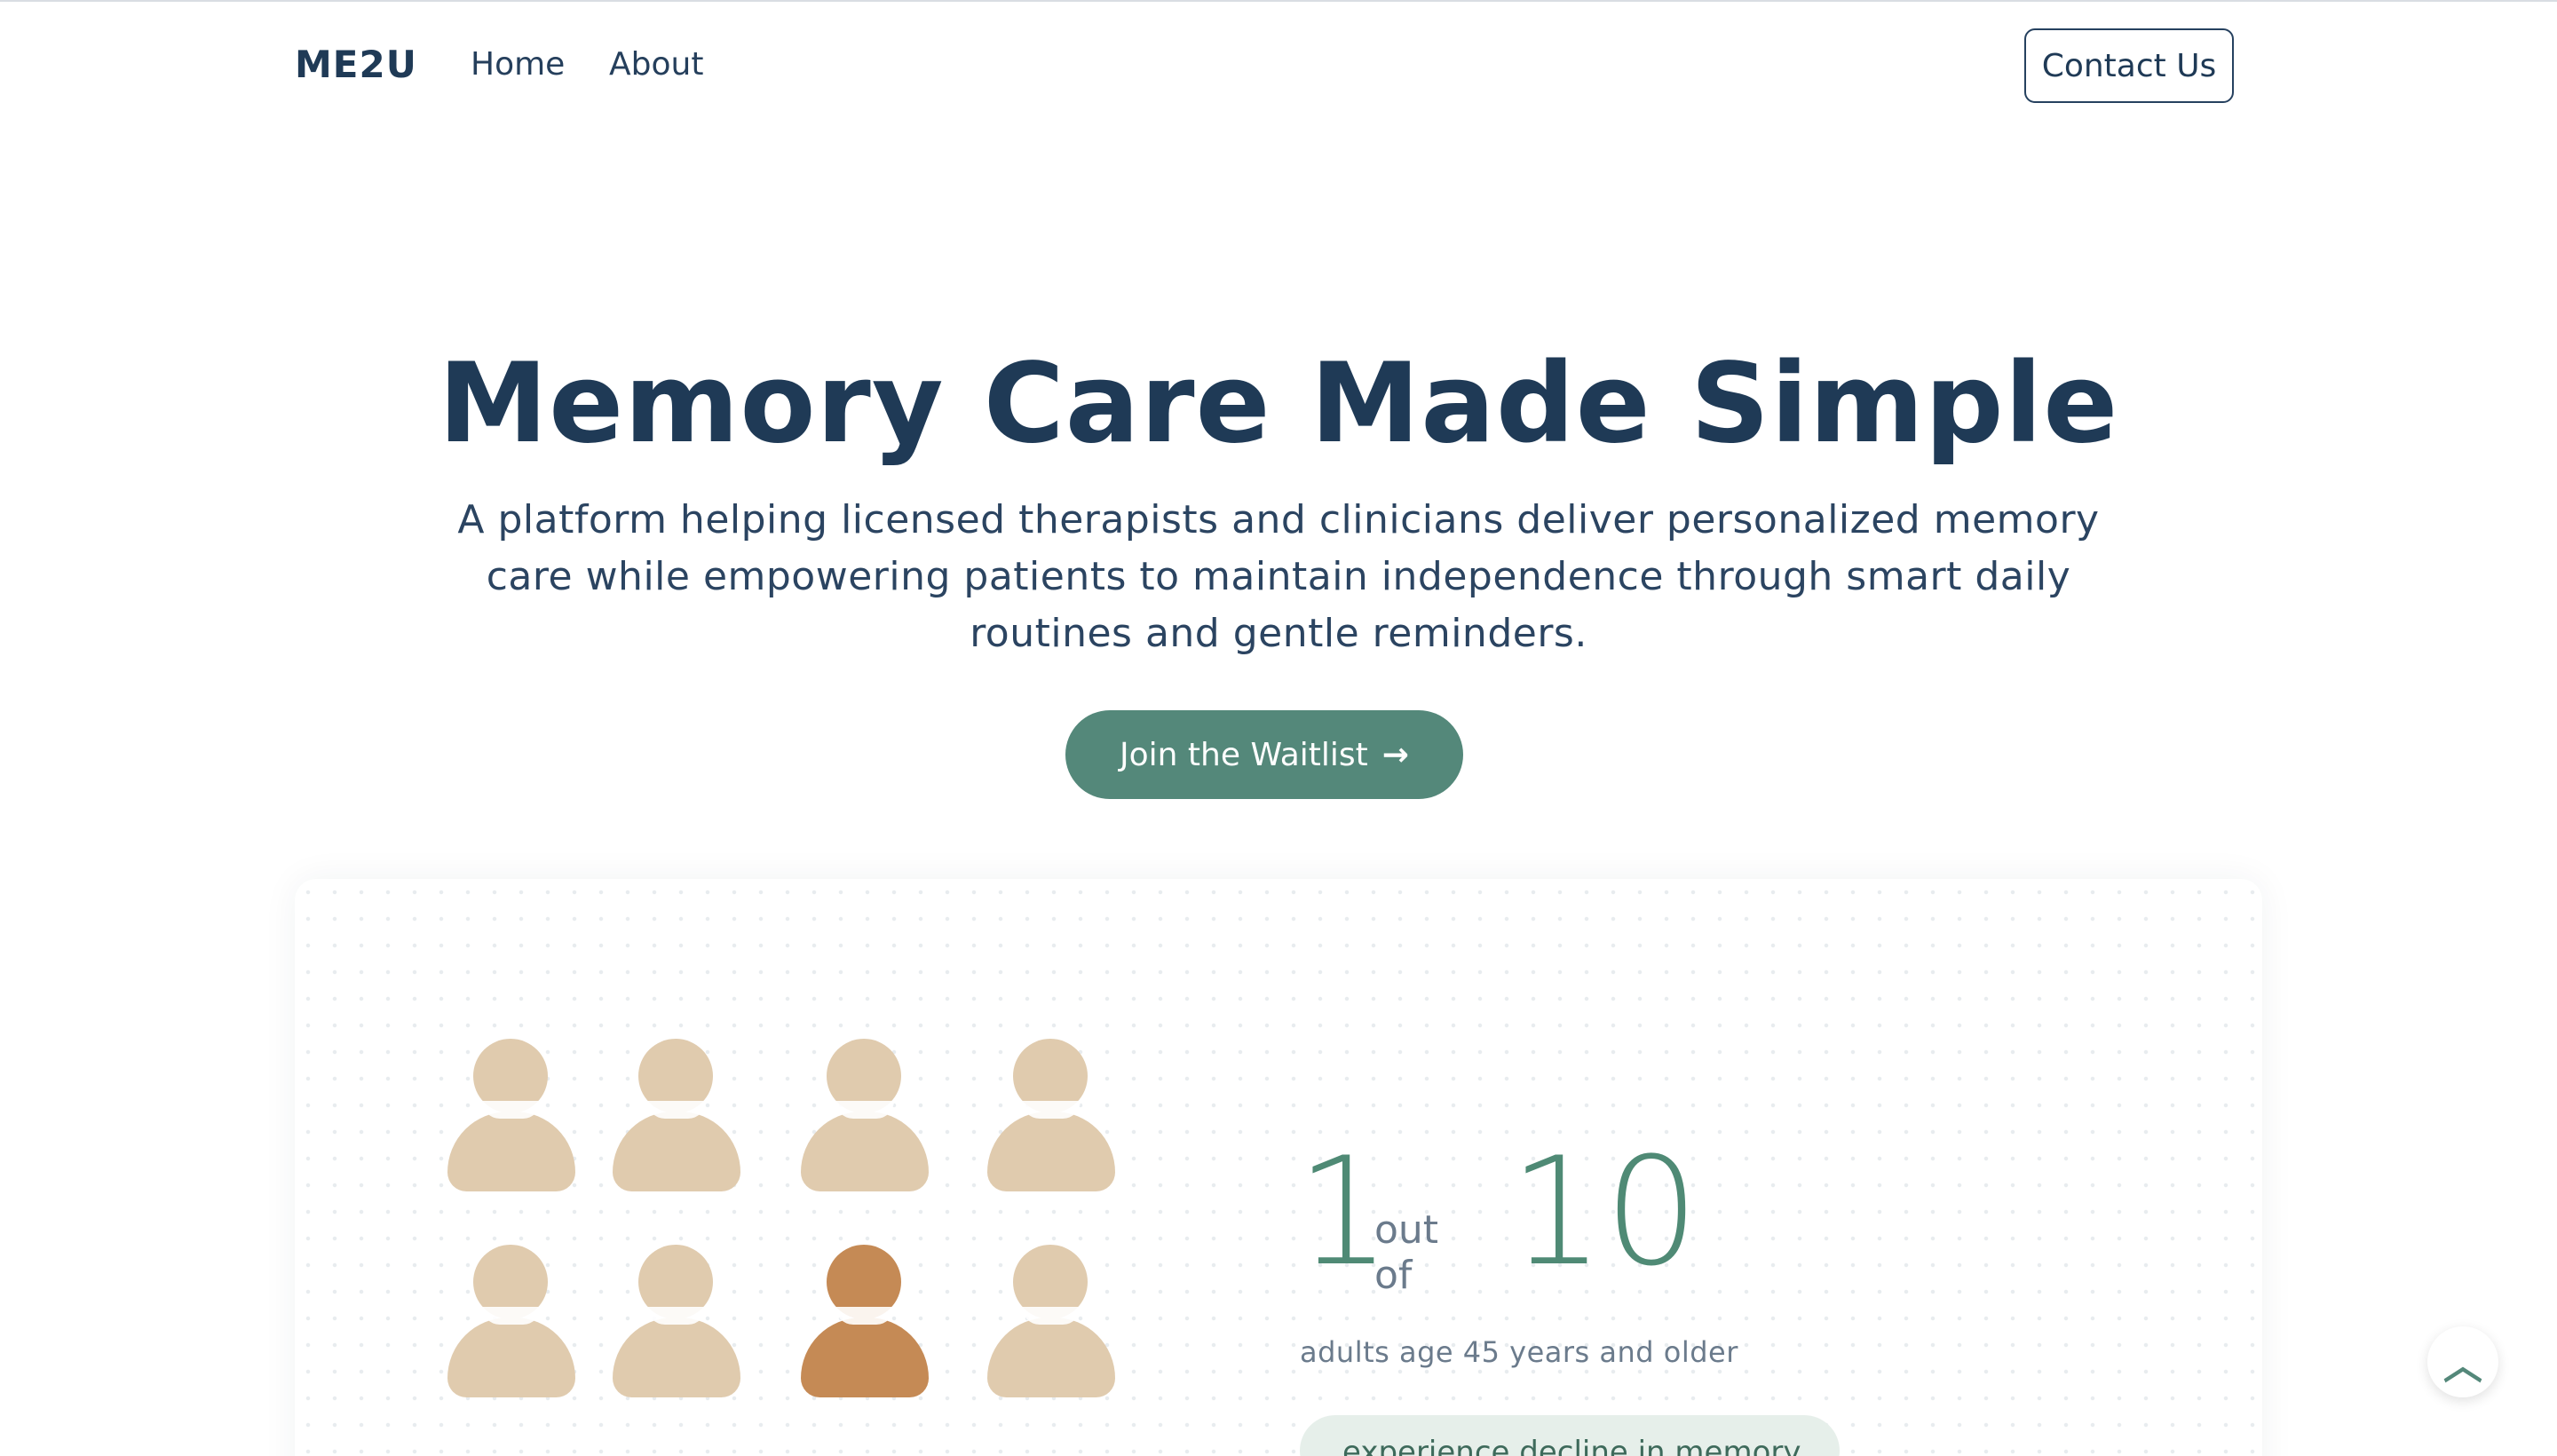 This screenshot has width=2557, height=1456. What do you see at coordinates (1406, 1252) in the screenshot?
I see `stat-connector: out of` at bounding box center [1406, 1252].